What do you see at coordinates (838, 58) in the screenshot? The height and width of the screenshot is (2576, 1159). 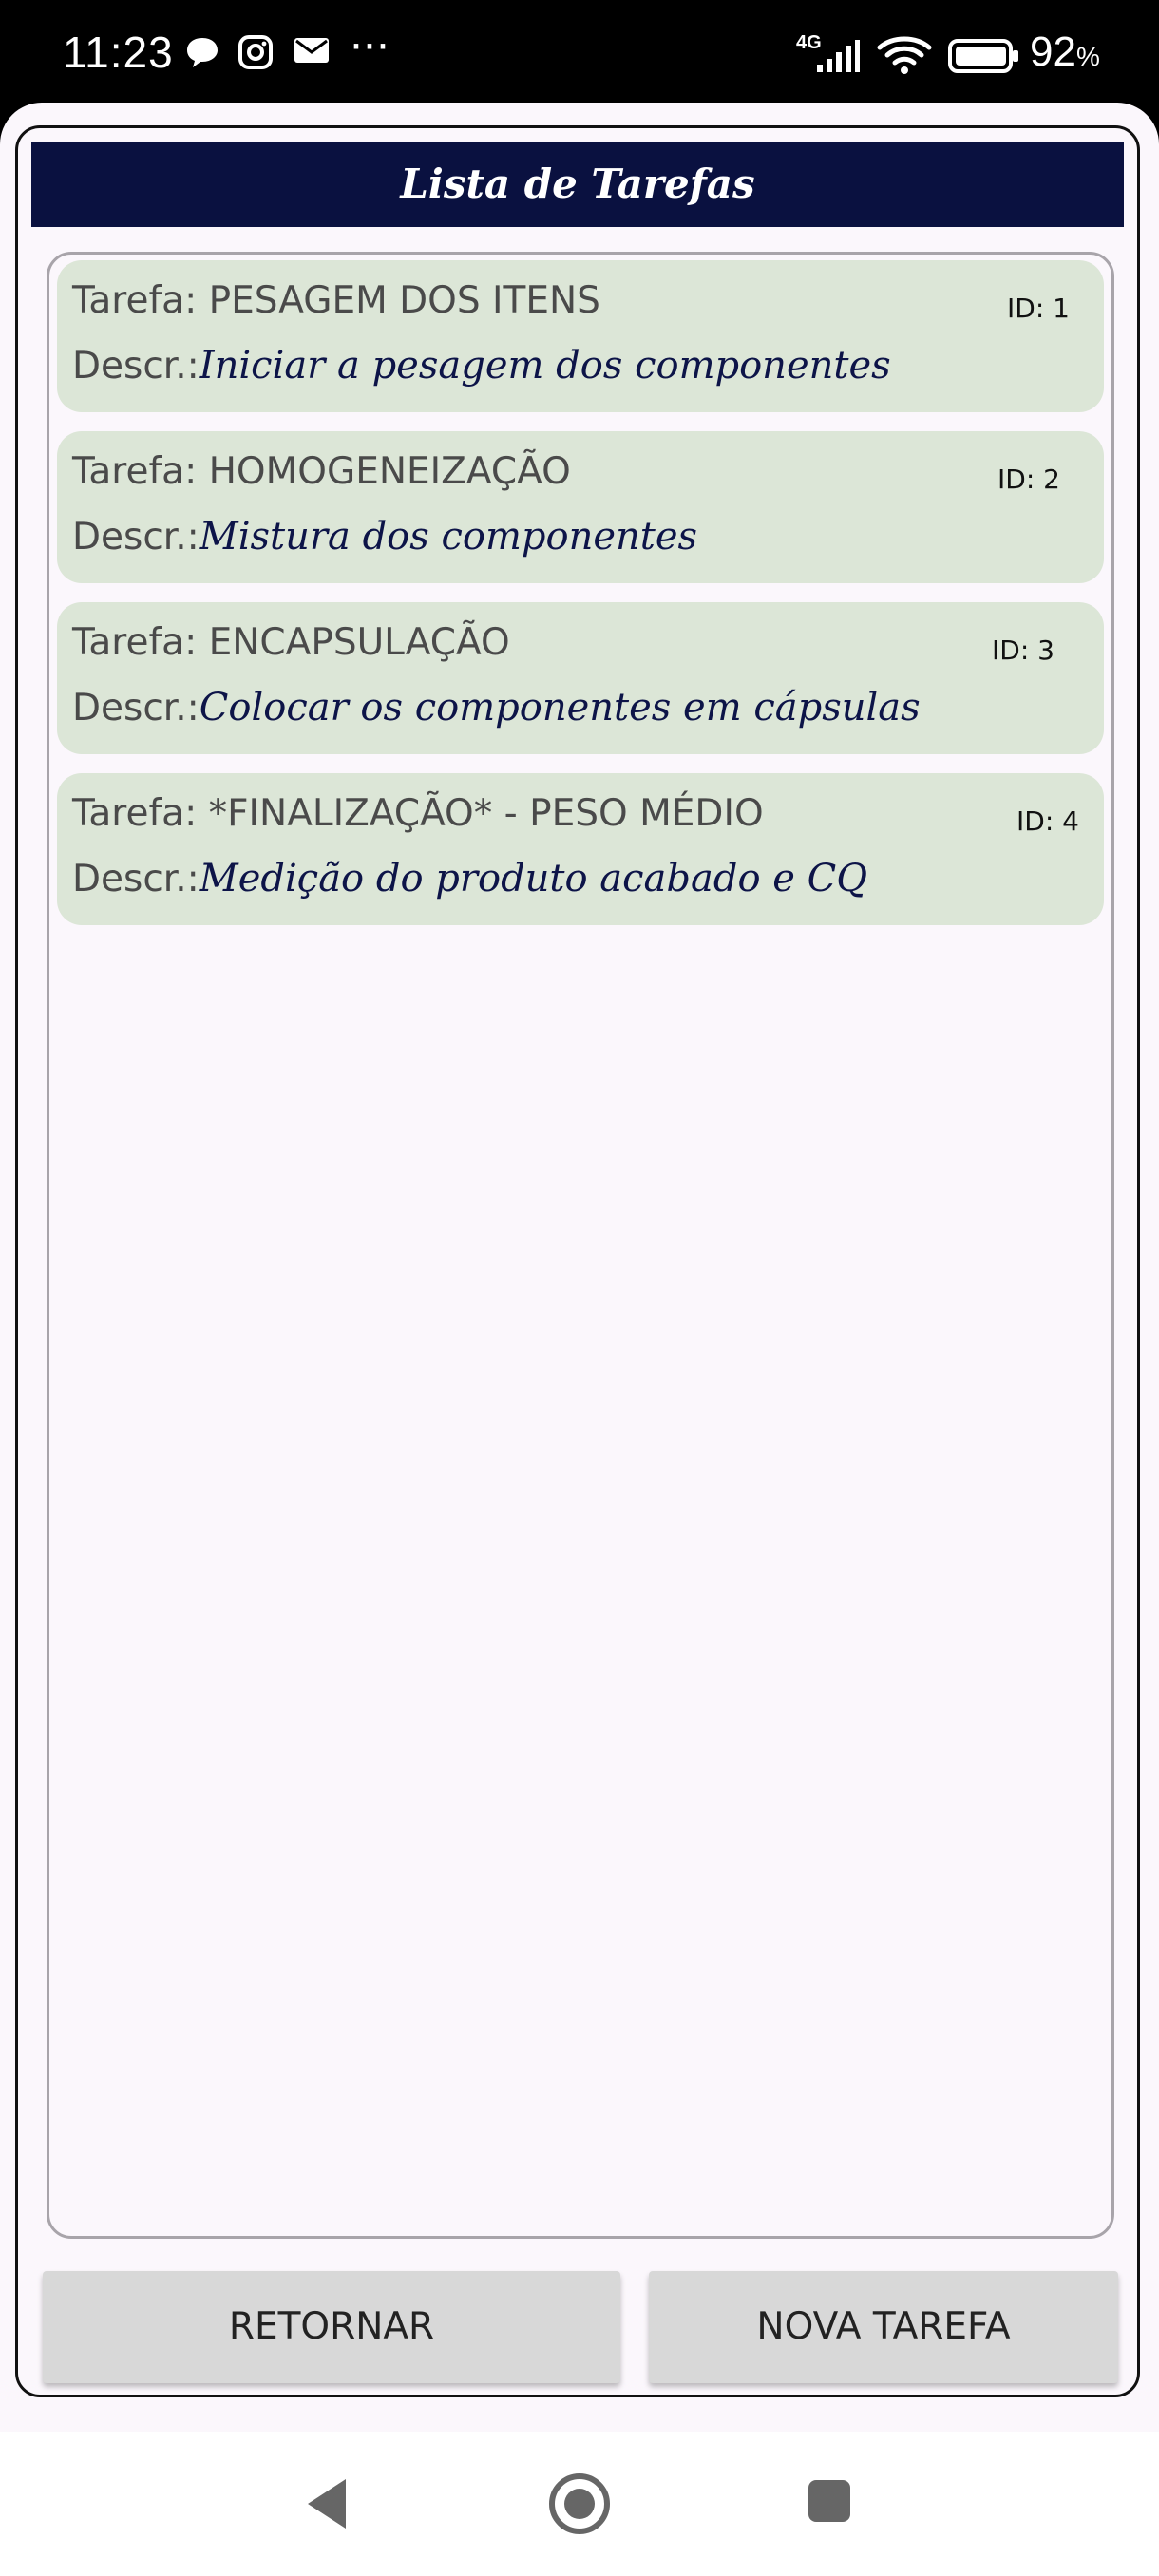 I see `cell-signal-icon` at bounding box center [838, 58].